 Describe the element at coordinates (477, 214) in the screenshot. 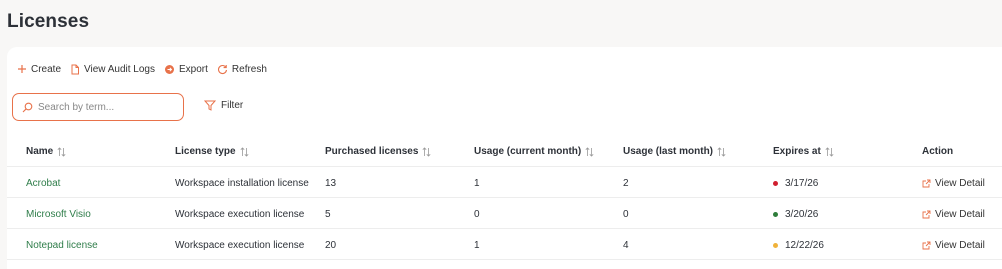

I see `usage-current-cell: 0` at that location.